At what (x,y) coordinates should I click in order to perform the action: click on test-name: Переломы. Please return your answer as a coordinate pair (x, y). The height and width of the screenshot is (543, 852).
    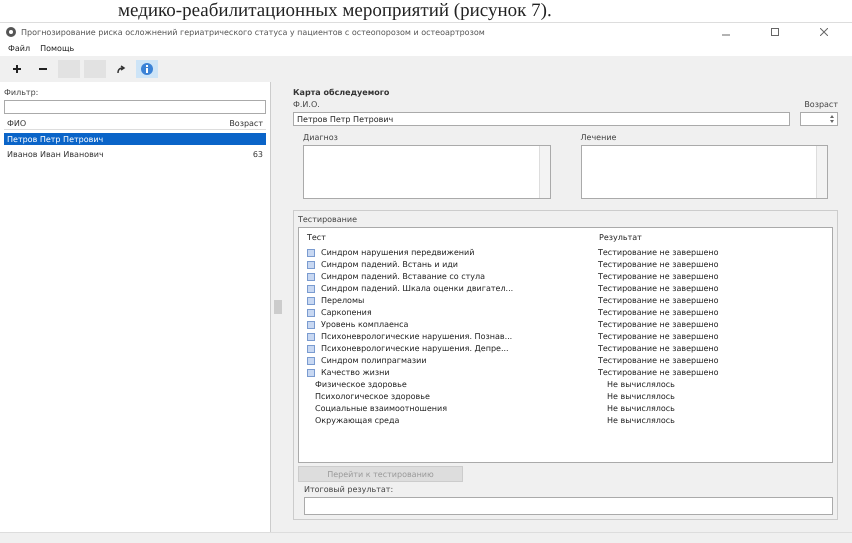
    Looking at the image, I should click on (459, 300).